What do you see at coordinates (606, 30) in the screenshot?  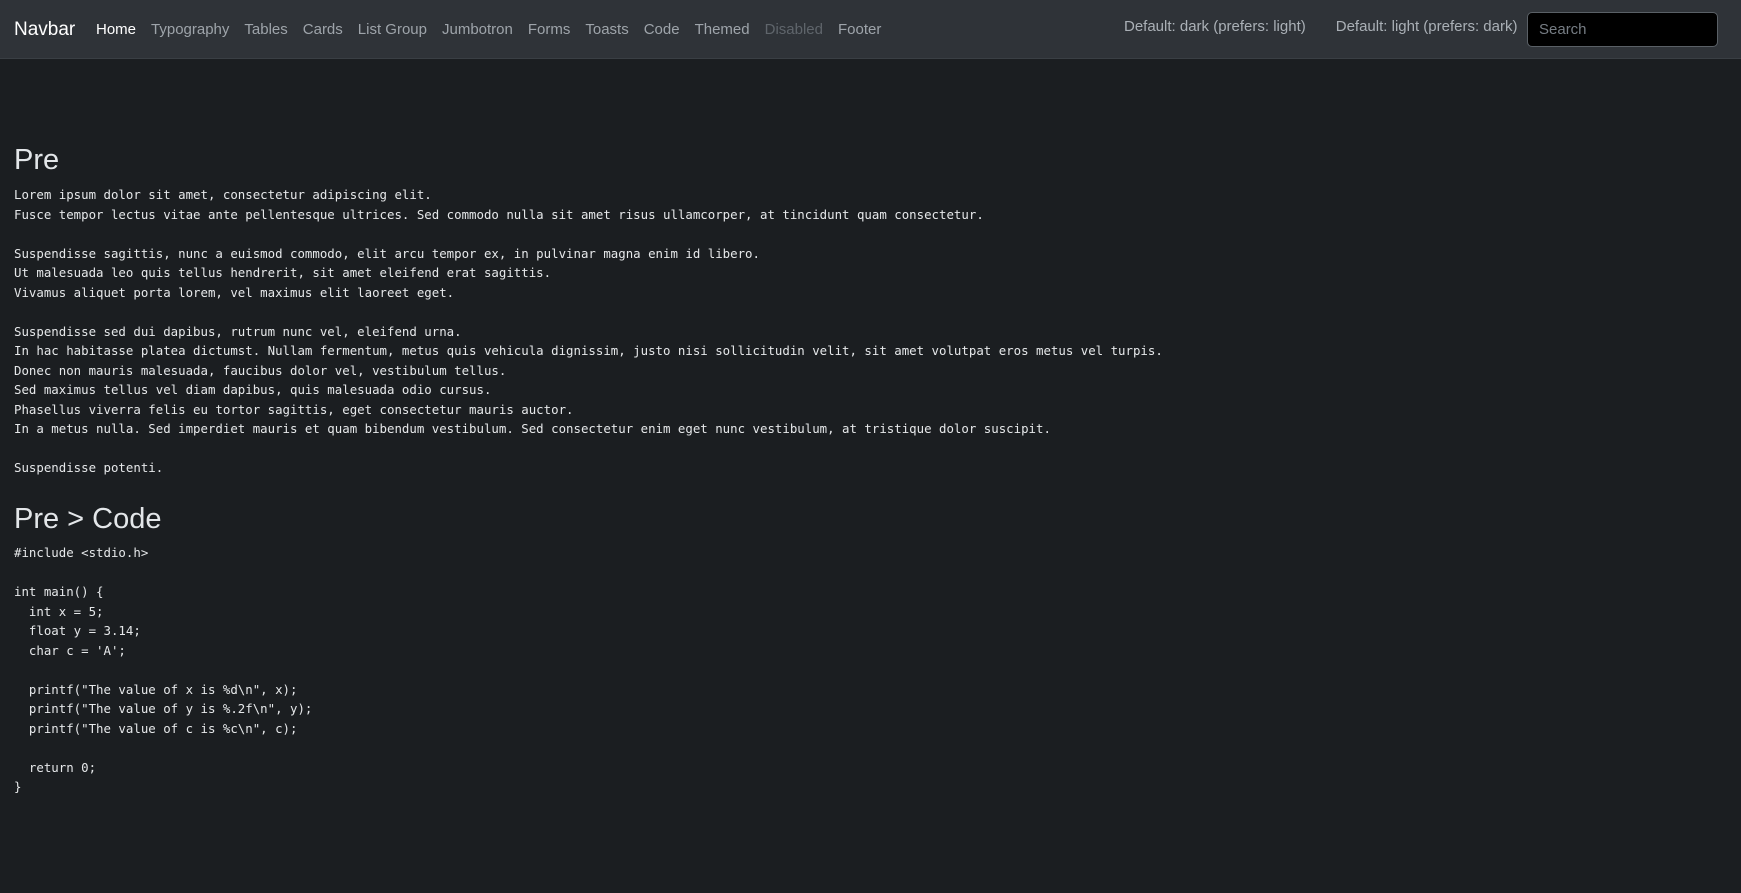 I see `nav-link-toasts: Toasts` at bounding box center [606, 30].